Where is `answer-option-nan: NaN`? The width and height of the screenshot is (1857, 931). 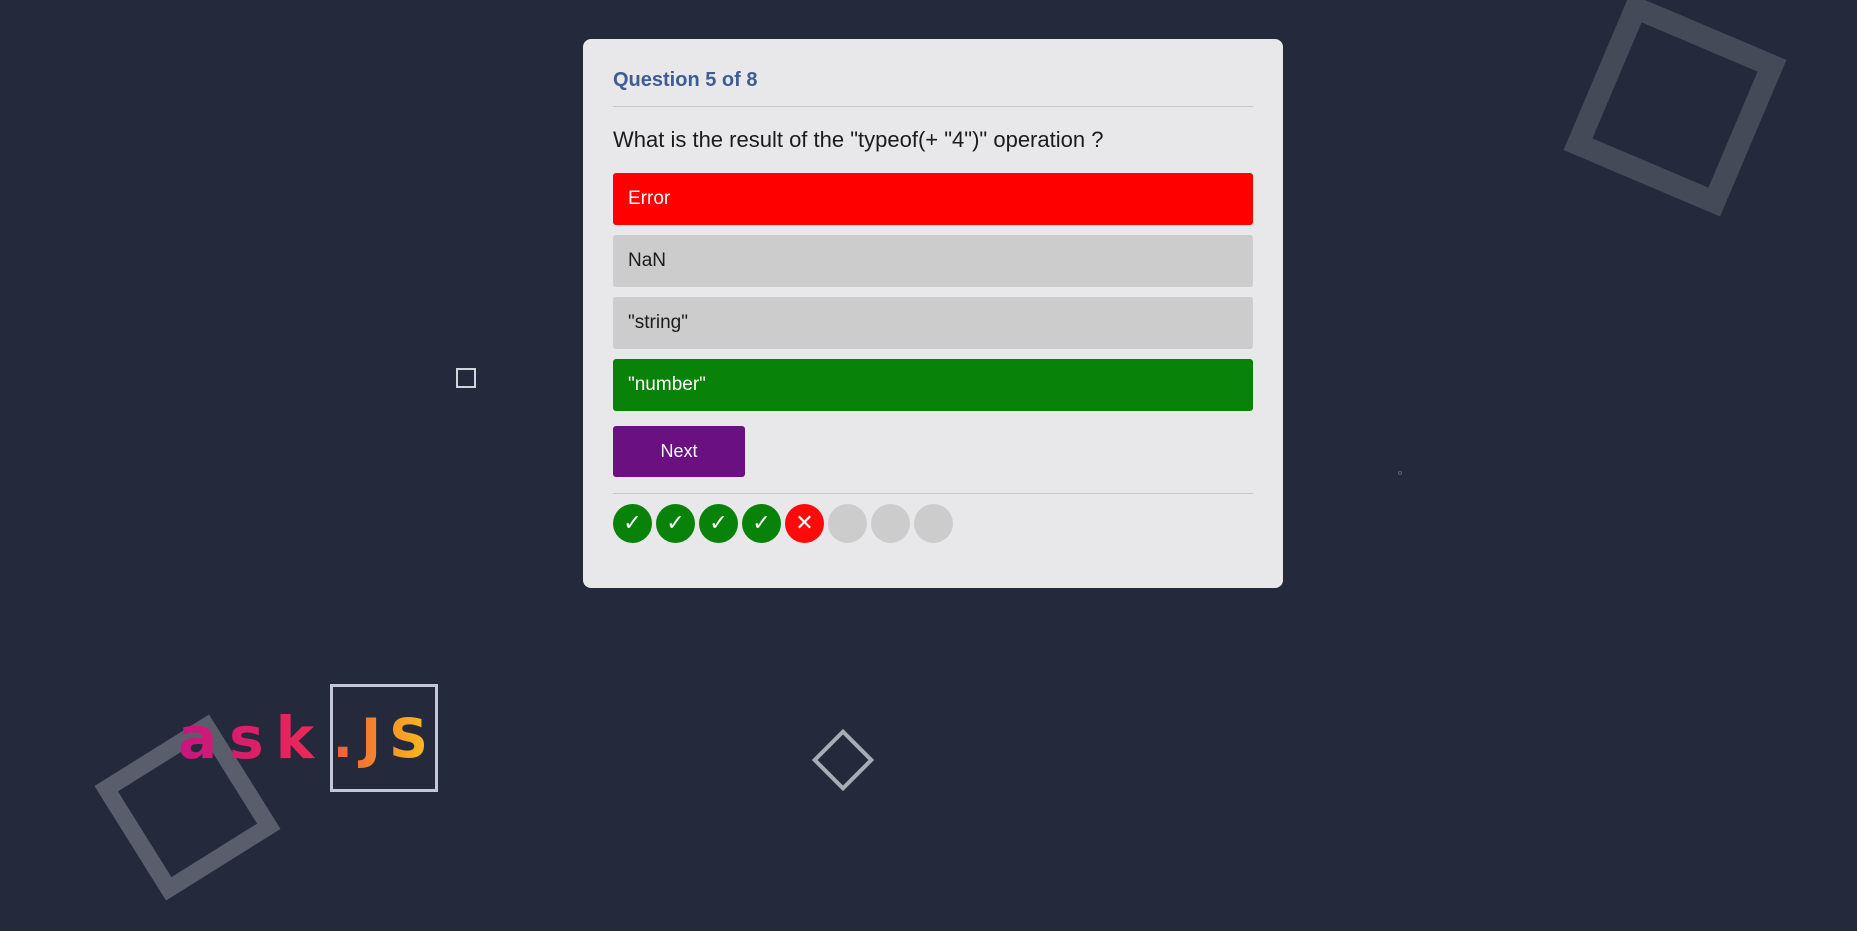 answer-option-nan: NaN is located at coordinates (933, 261).